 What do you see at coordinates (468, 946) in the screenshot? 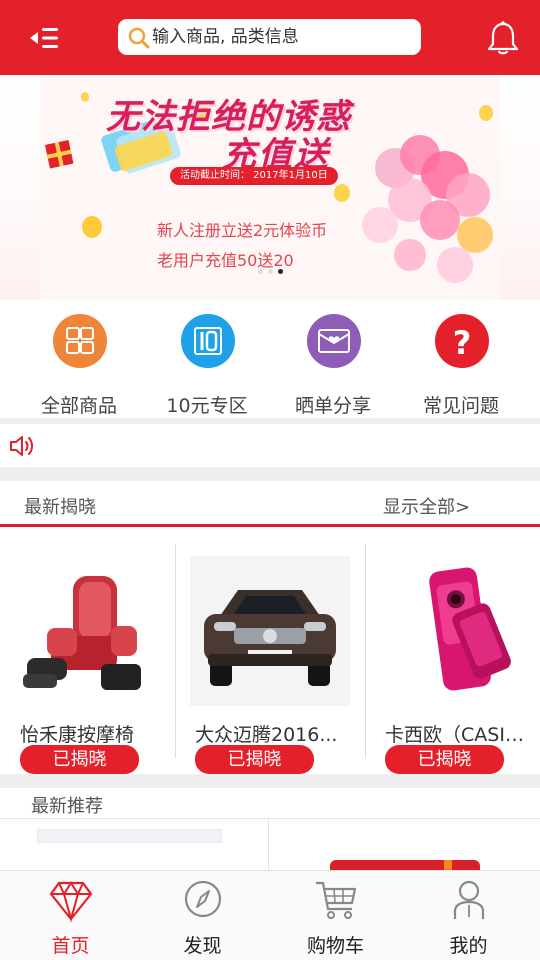
I see `nav-label: 我的` at bounding box center [468, 946].